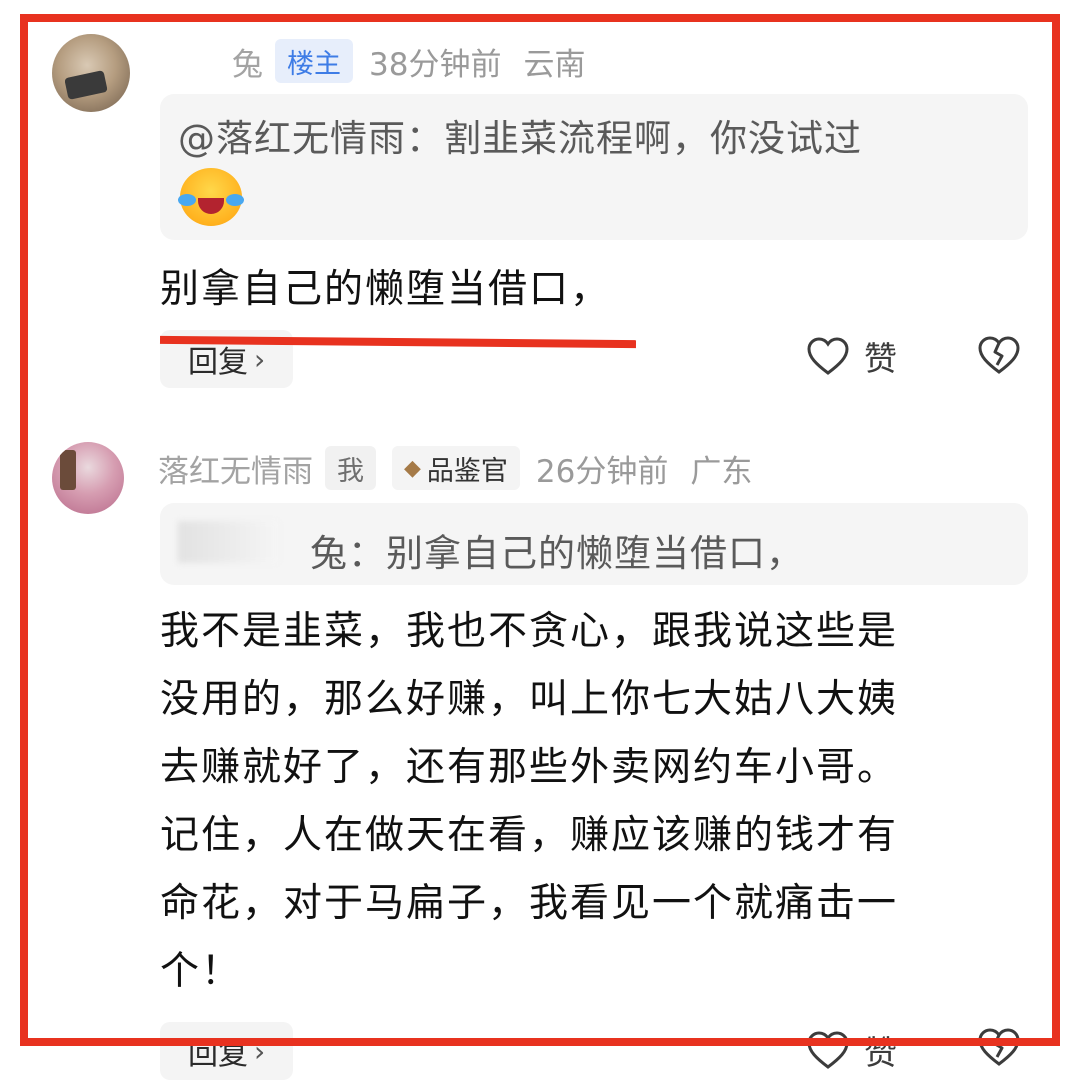  What do you see at coordinates (467, 471) in the screenshot?
I see `title-badge-label: 品鉴官` at bounding box center [467, 471].